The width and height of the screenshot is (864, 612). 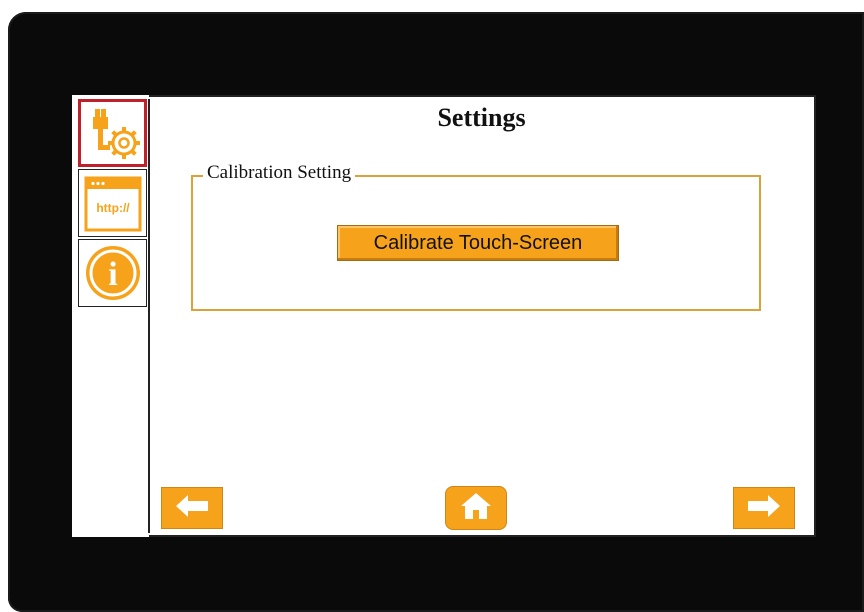 I want to click on page-title: Settings, so click(x=481, y=117).